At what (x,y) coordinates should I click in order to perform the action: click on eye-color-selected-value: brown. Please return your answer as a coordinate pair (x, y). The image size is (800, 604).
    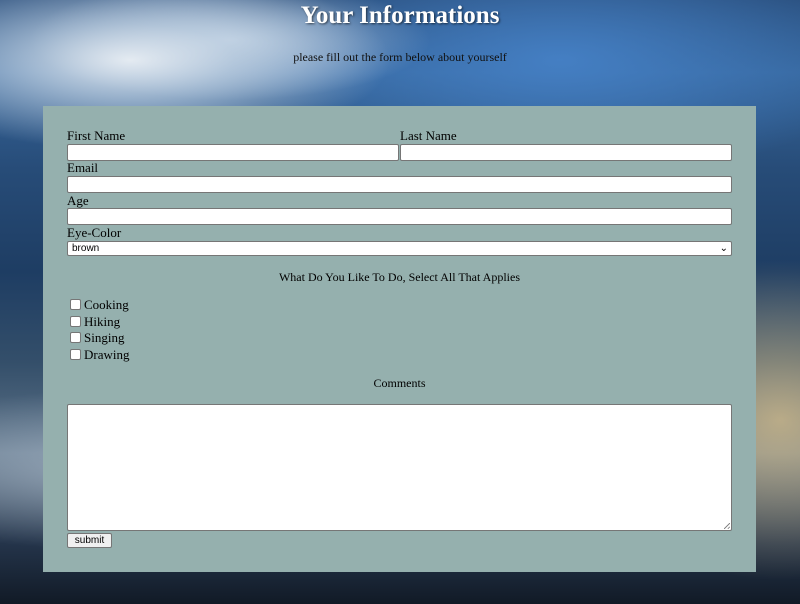
    Looking at the image, I should click on (86, 248).